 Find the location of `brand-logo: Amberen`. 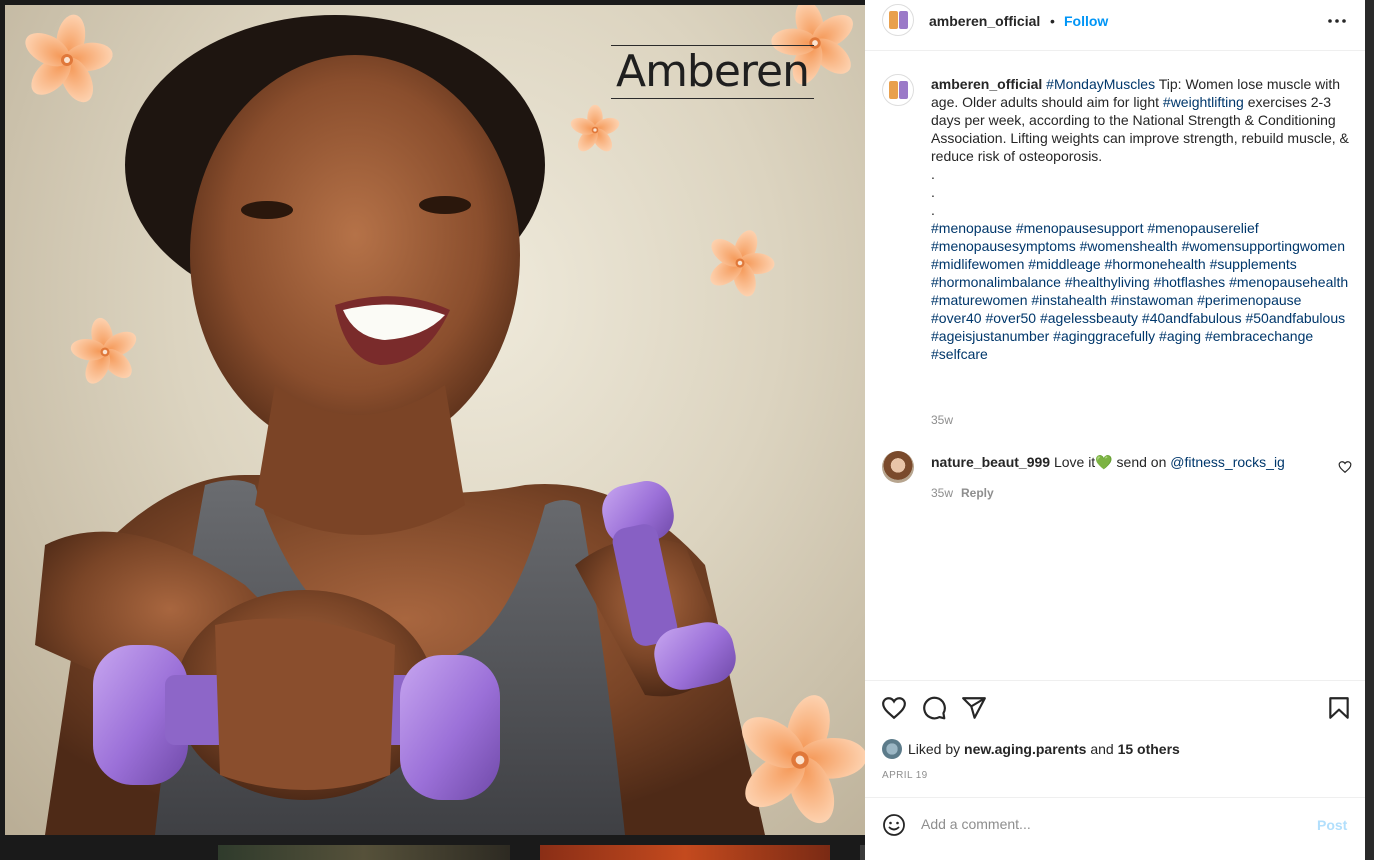

brand-logo: Amberen is located at coordinates (712, 72).